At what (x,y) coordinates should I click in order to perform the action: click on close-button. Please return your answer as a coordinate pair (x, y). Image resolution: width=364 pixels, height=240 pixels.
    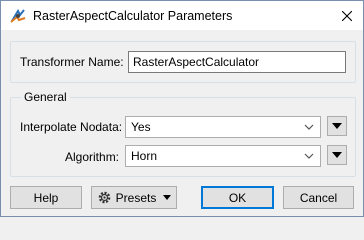
    Looking at the image, I should click on (347, 16).